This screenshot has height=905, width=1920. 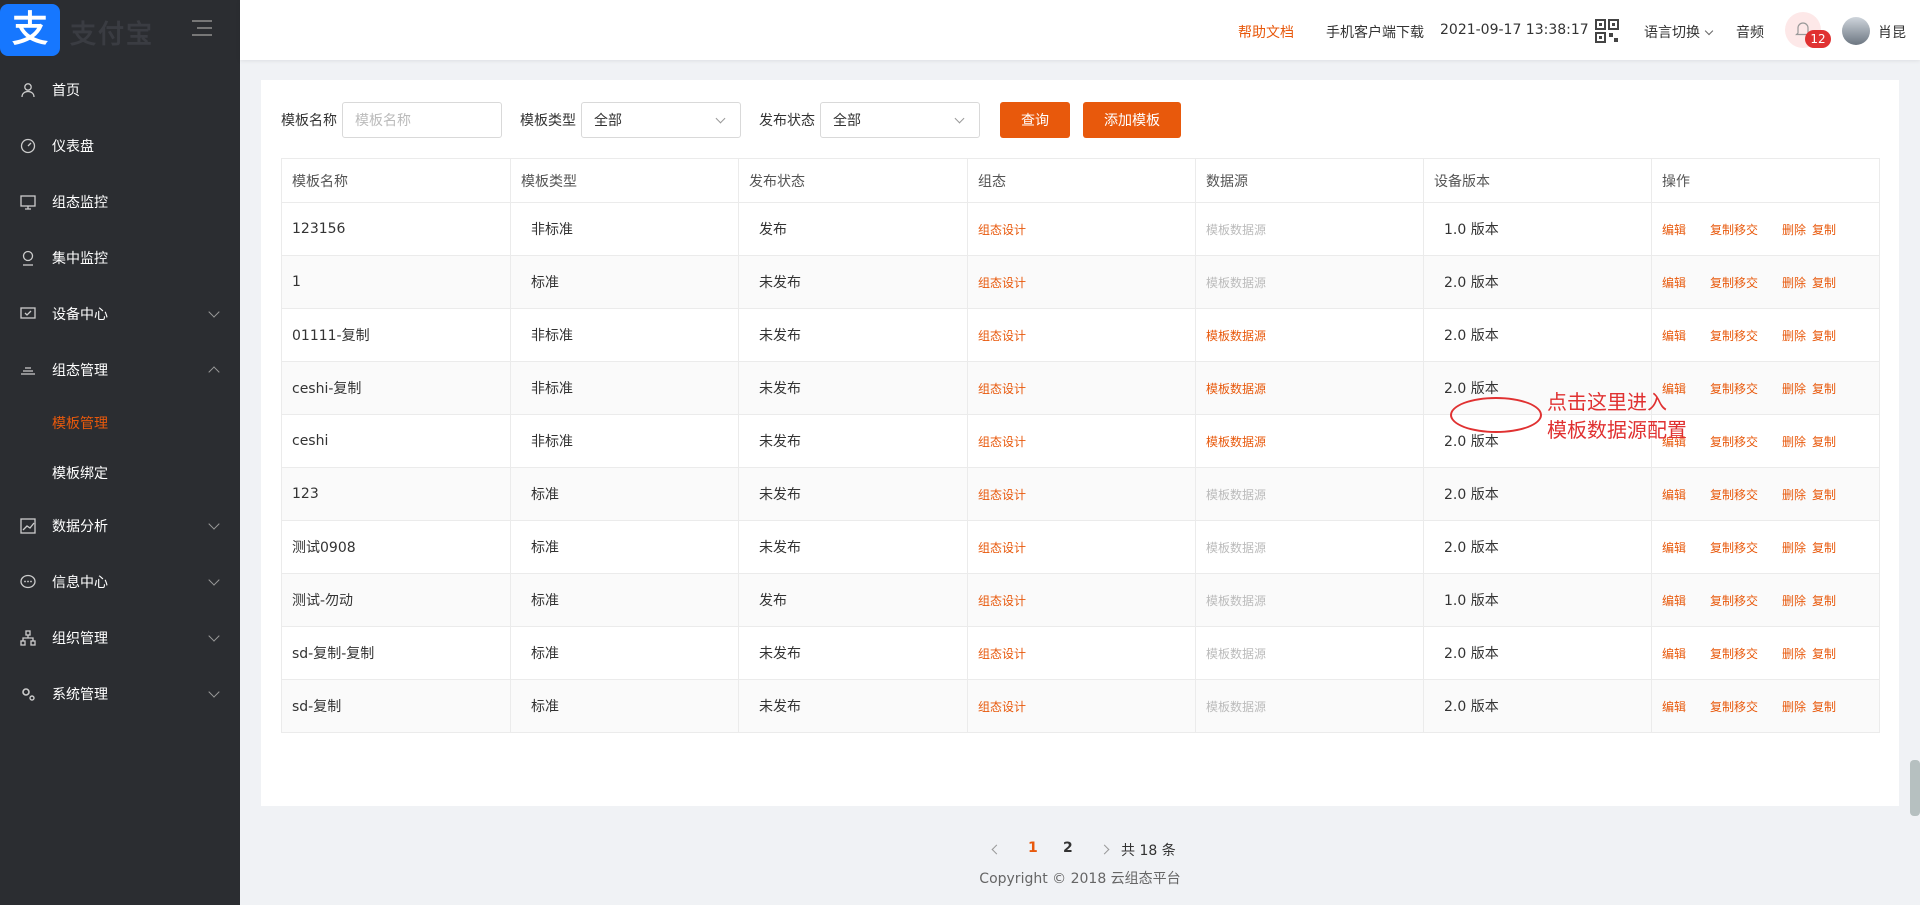 What do you see at coordinates (120, 582) in the screenshot?
I see `sidebar-item-message-center: 信息中心` at bounding box center [120, 582].